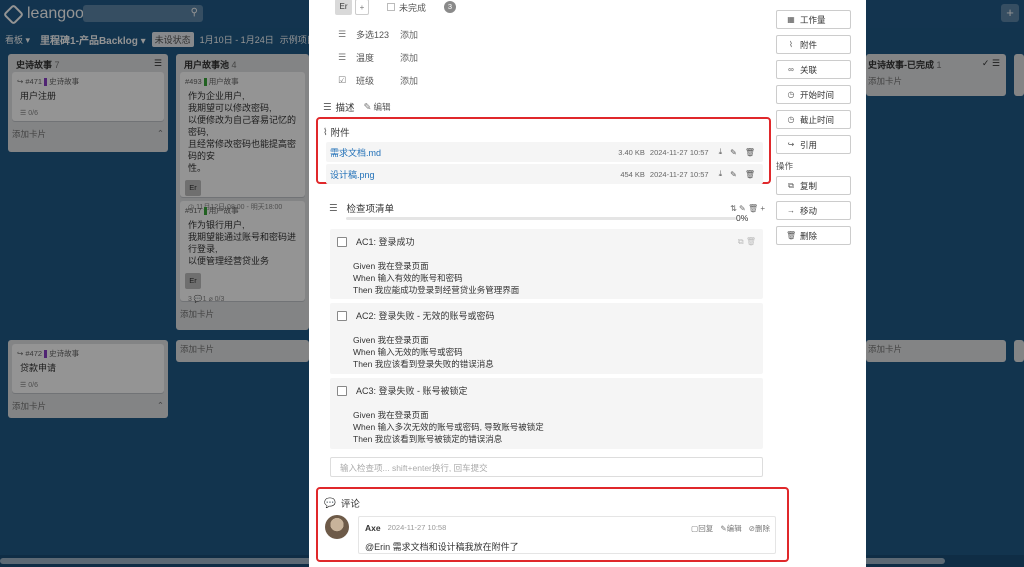 This screenshot has height=567, width=1024. I want to click on add-member-button: +, so click(362, 7).